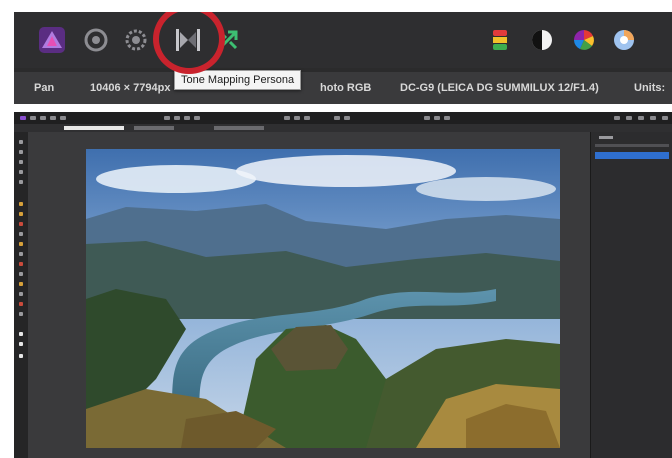 The width and height of the screenshot is (672, 458). Describe the element at coordinates (96, 40) in the screenshot. I see `liquify-persona-icon` at that location.